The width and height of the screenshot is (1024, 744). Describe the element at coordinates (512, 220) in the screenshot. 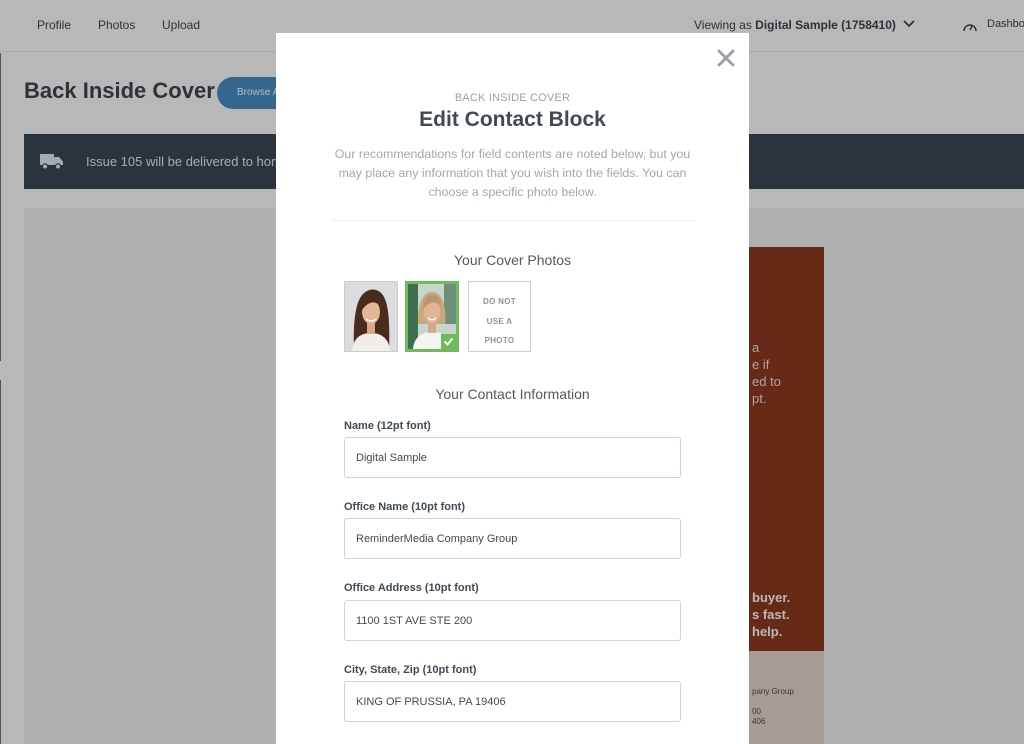

I see `divider` at that location.